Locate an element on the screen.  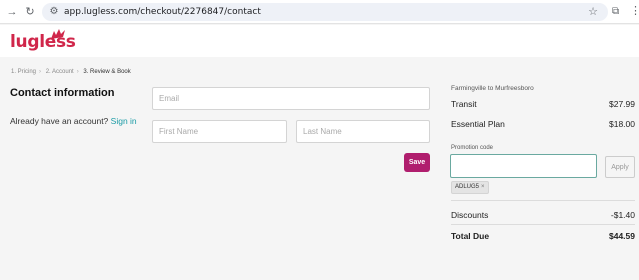
page-title: Contact information is located at coordinates (62, 93).